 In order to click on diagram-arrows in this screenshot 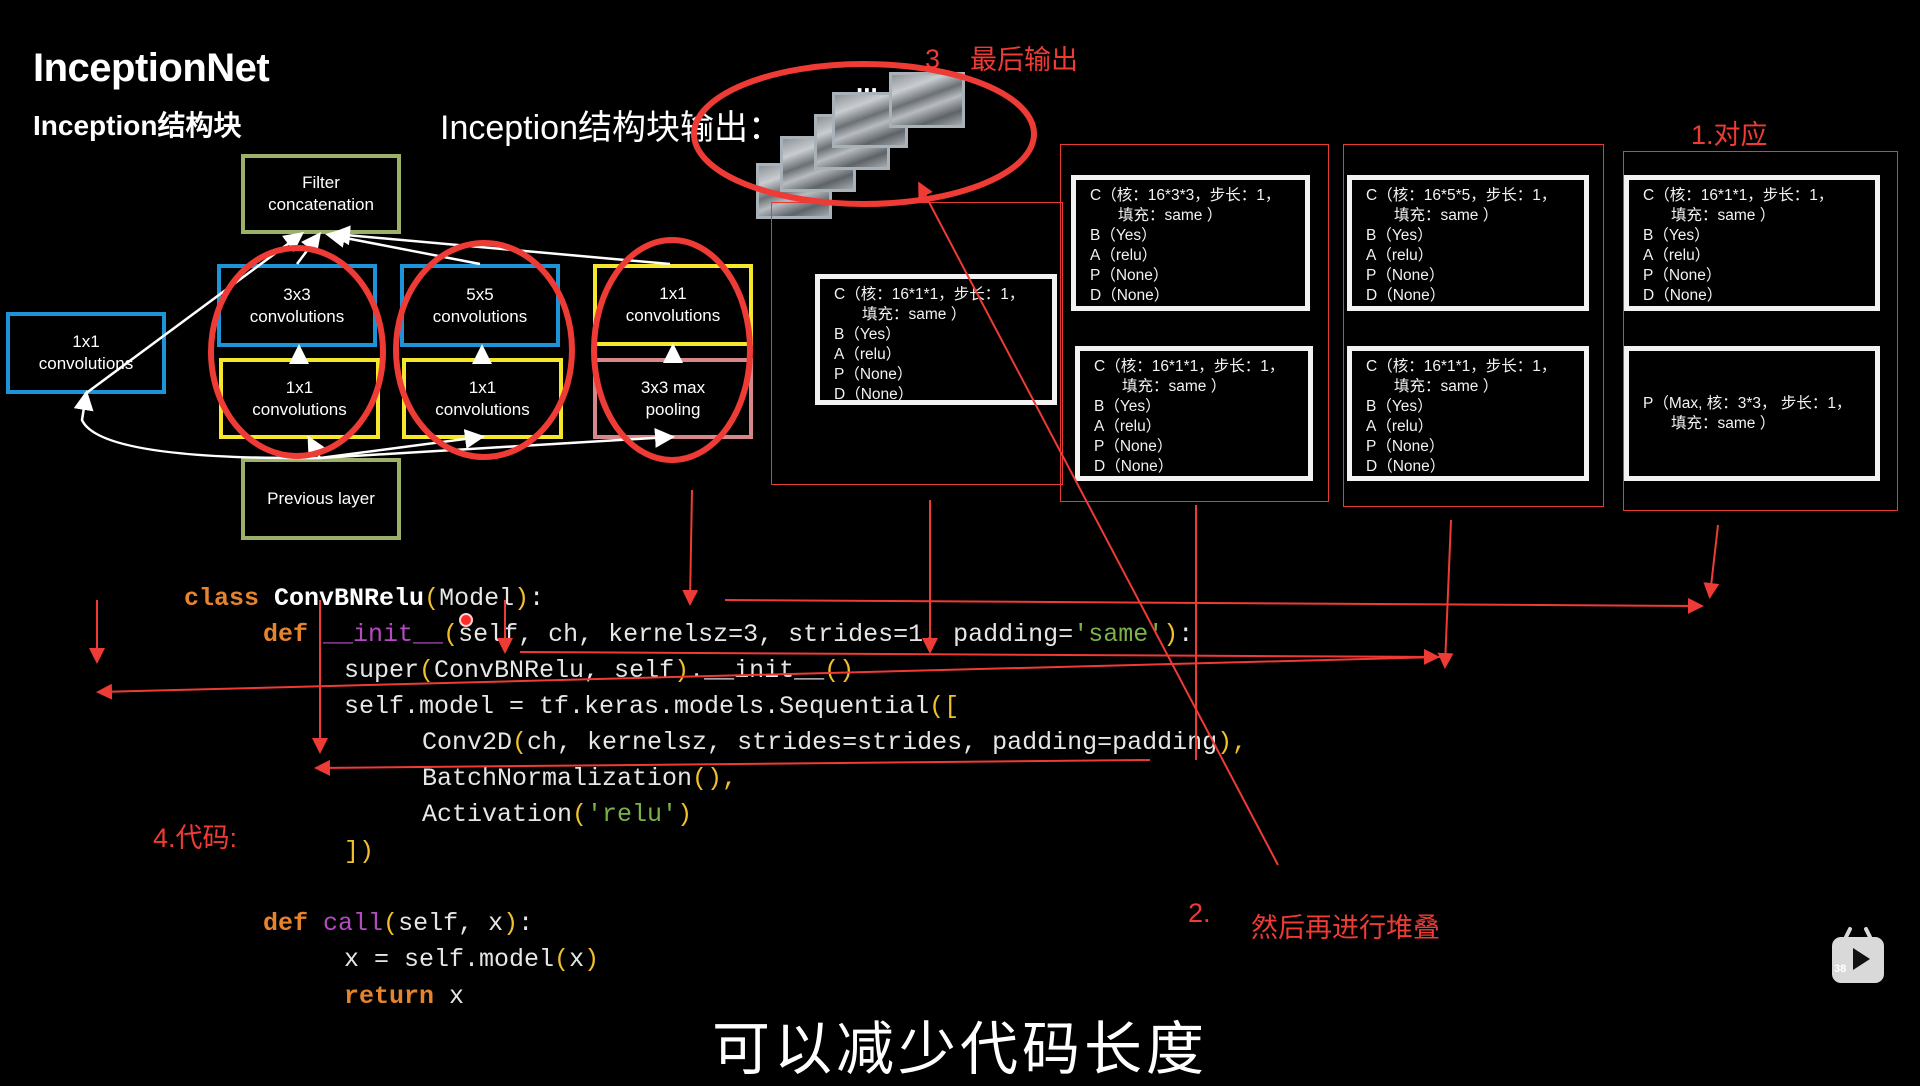, I will do `click(378, 342)`.